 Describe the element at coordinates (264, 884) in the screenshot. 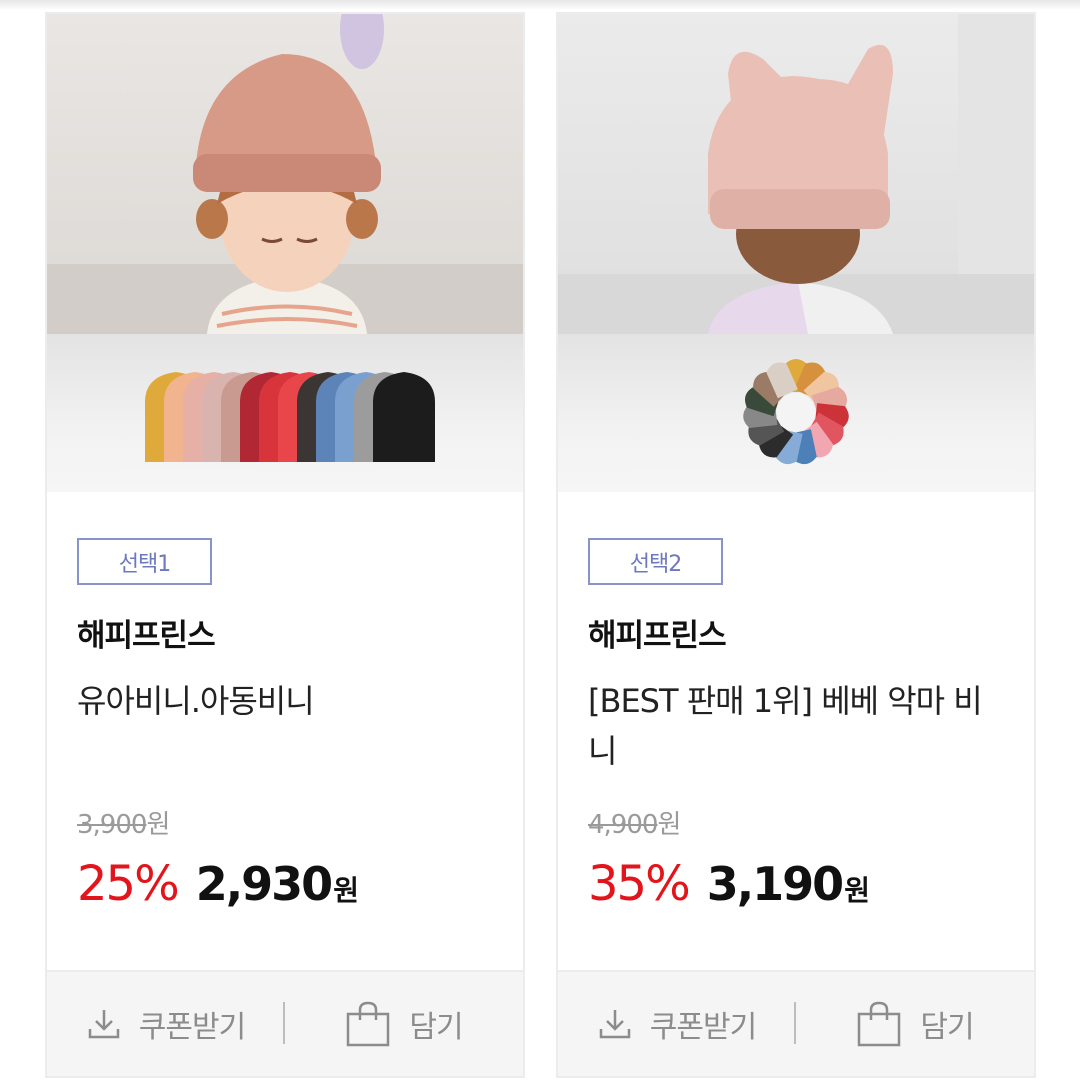

I see `sale-price: 2,930` at that location.